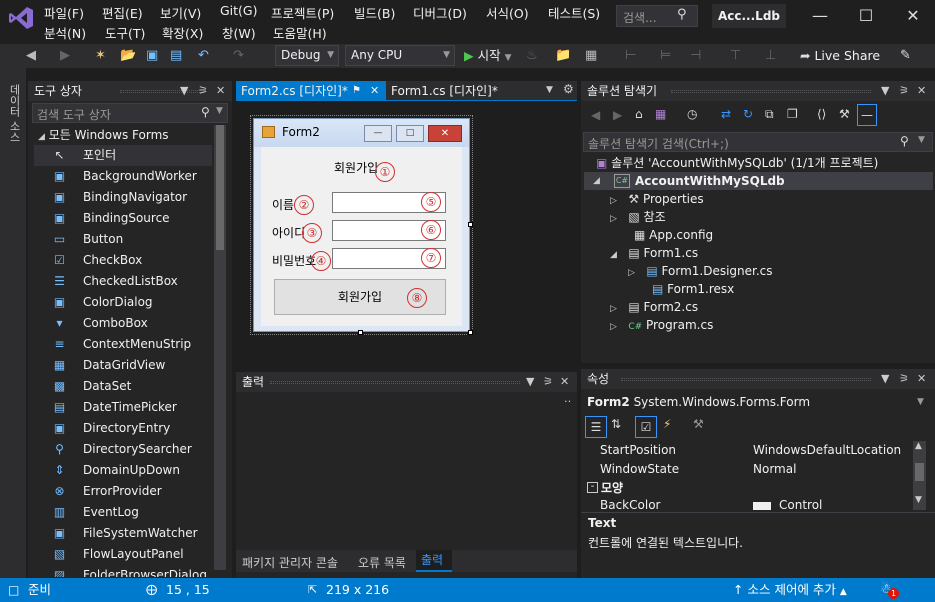  I want to click on properties-wrench-icon: ⚒, so click(844, 114).